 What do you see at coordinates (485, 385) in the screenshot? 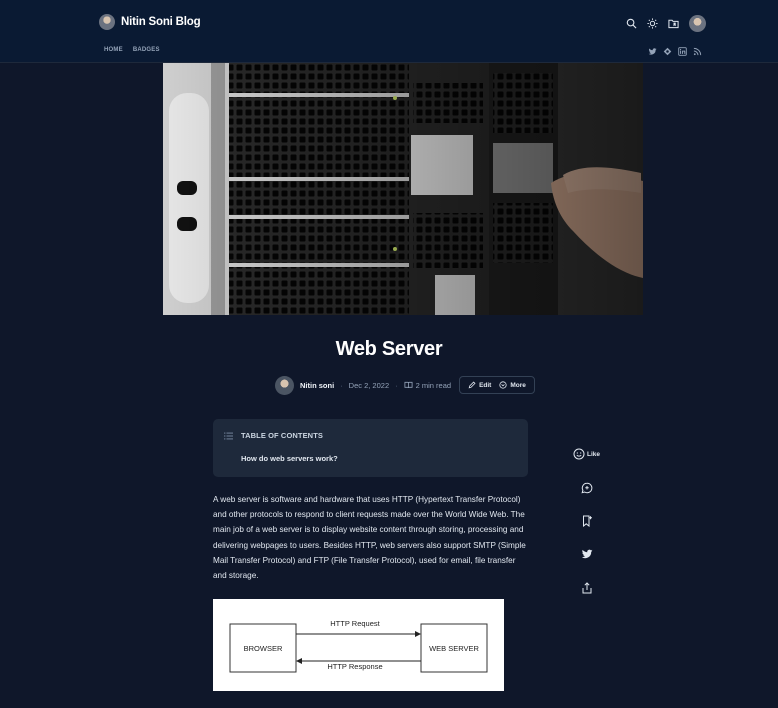
I see `edit-label: Edit` at bounding box center [485, 385].